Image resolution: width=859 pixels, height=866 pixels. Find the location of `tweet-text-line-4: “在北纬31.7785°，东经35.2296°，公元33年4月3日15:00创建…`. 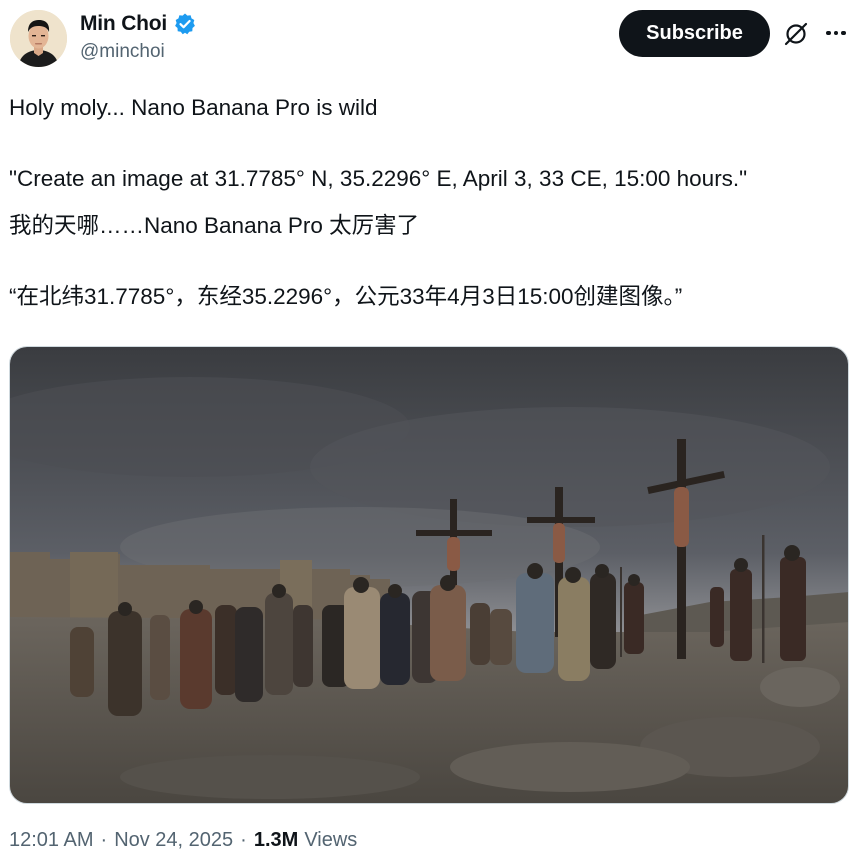

tweet-text-line-4: “在北纬31.7785°，东经35.2296°，公元33年4月3日15:00创建… is located at coordinates (346, 296).